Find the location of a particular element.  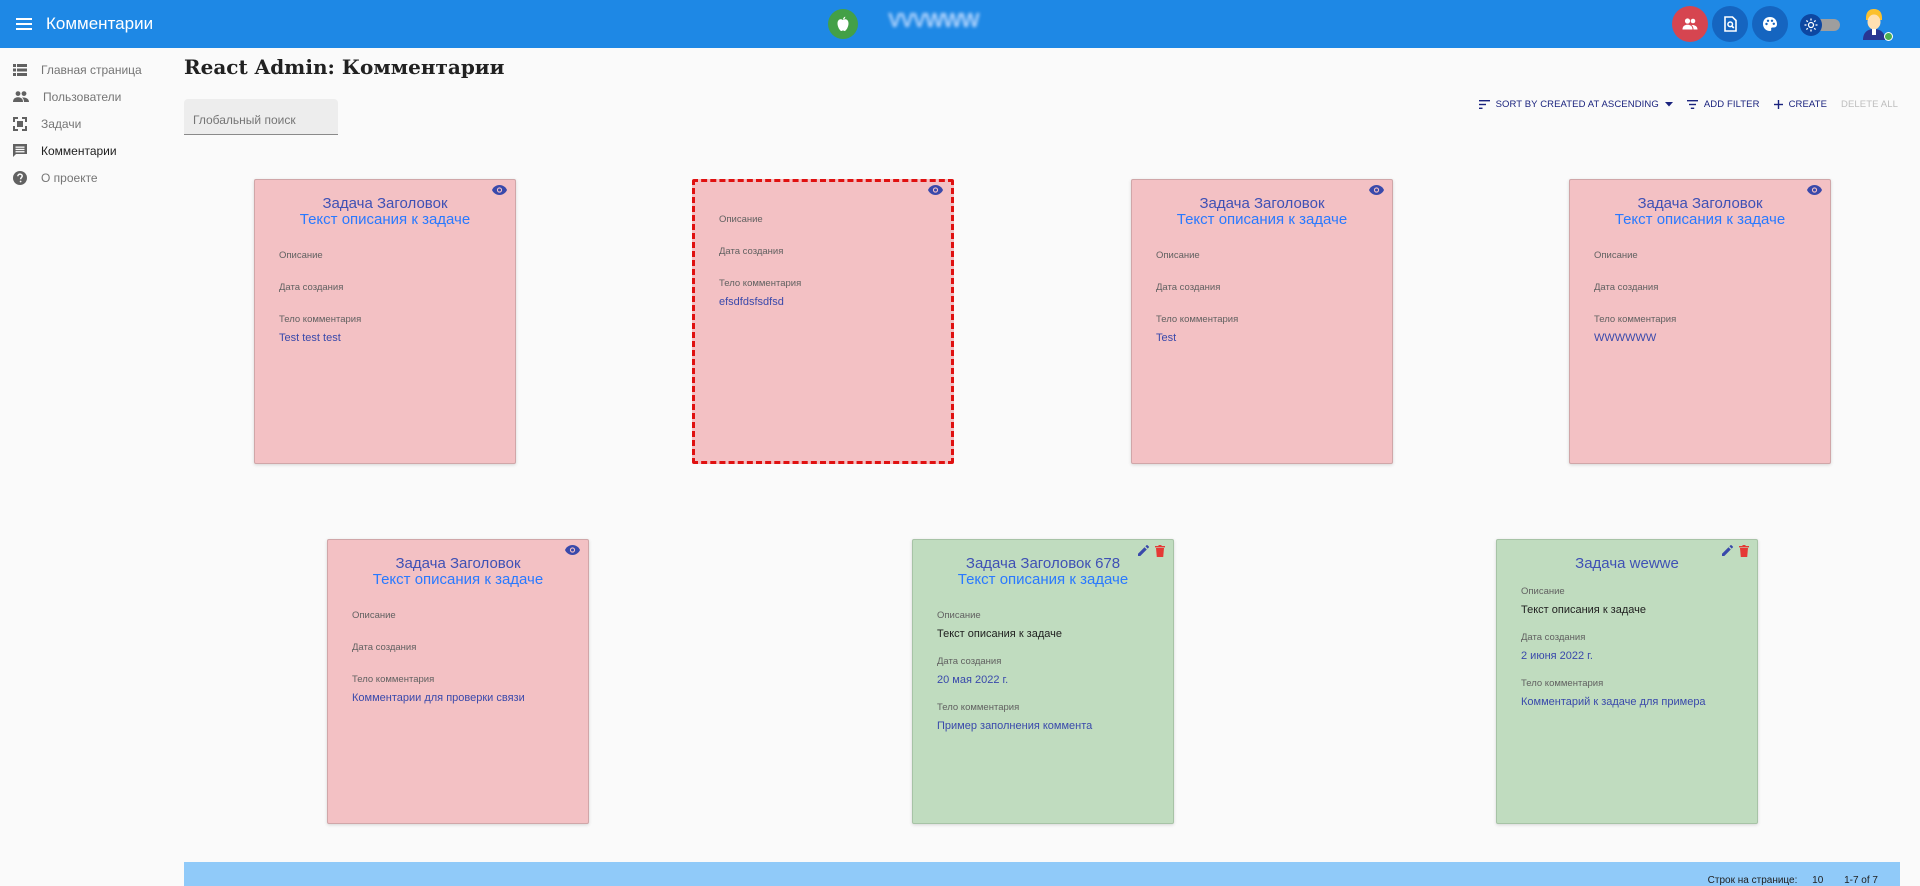

sidebar-item-label: Главная страница is located at coordinates (91, 69).